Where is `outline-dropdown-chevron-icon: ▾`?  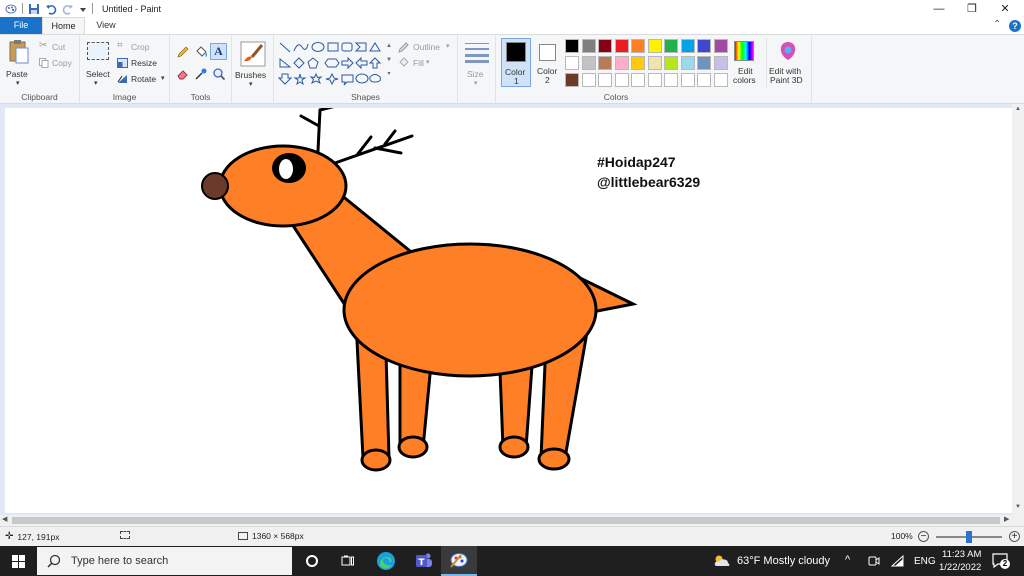 outline-dropdown-chevron-icon: ▾ is located at coordinates (448, 46).